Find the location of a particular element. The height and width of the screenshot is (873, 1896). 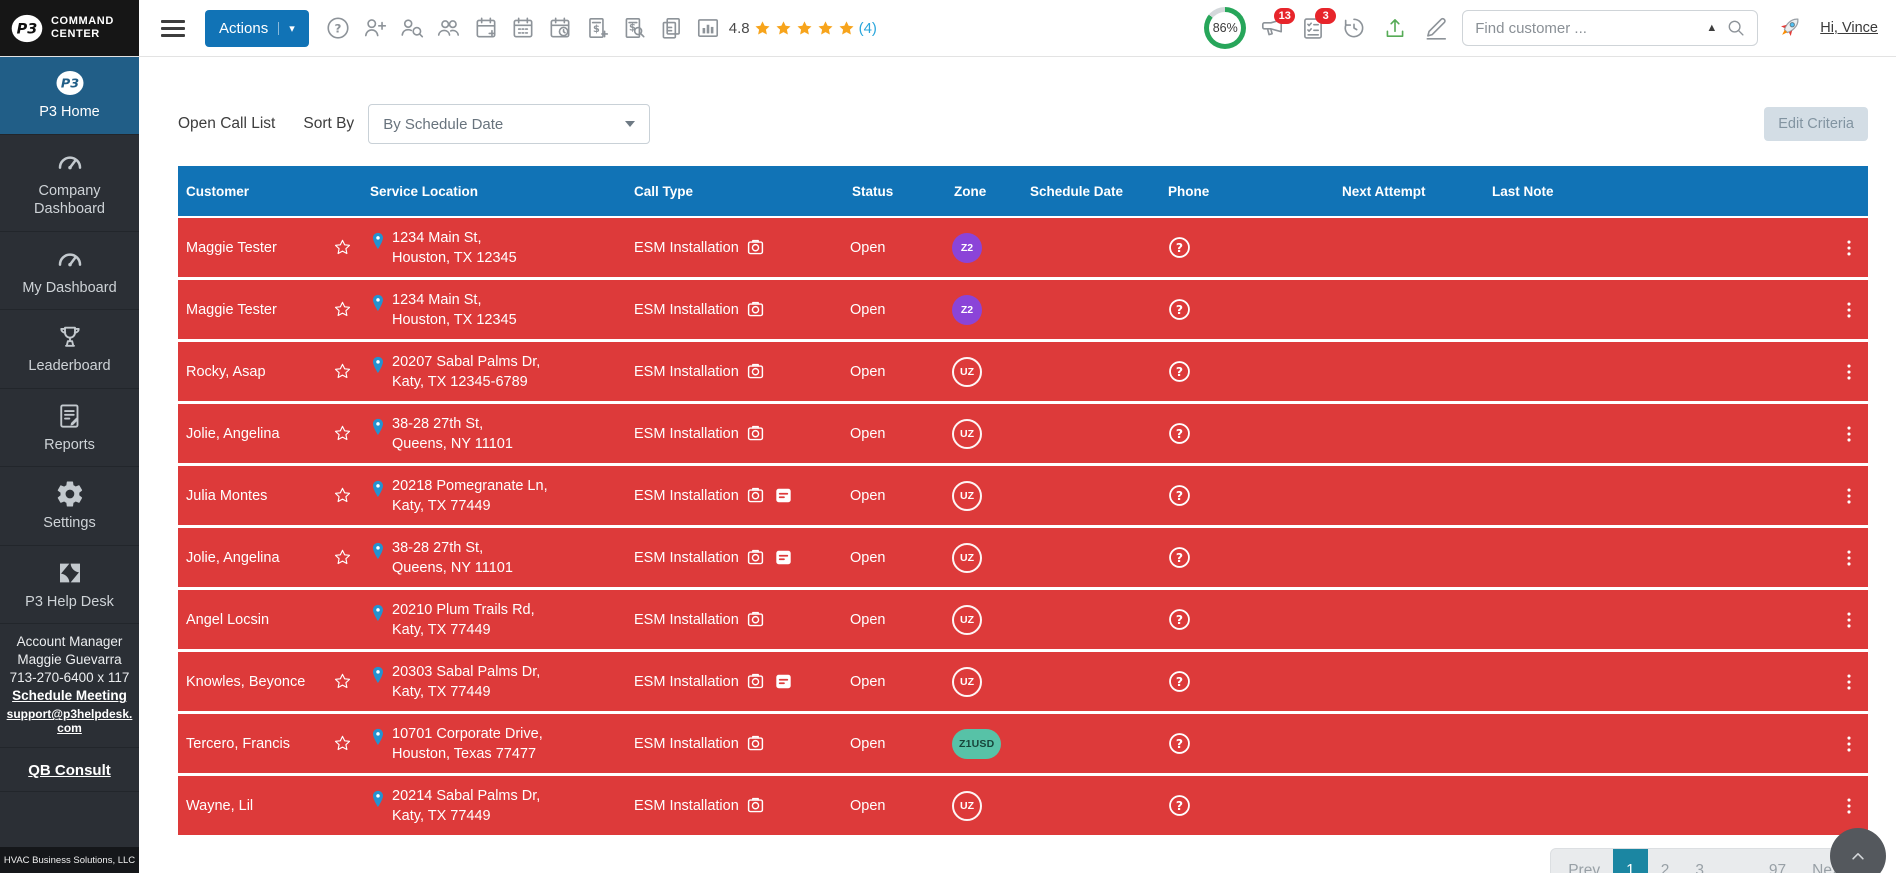

add-customer-icon is located at coordinates (375, 28).